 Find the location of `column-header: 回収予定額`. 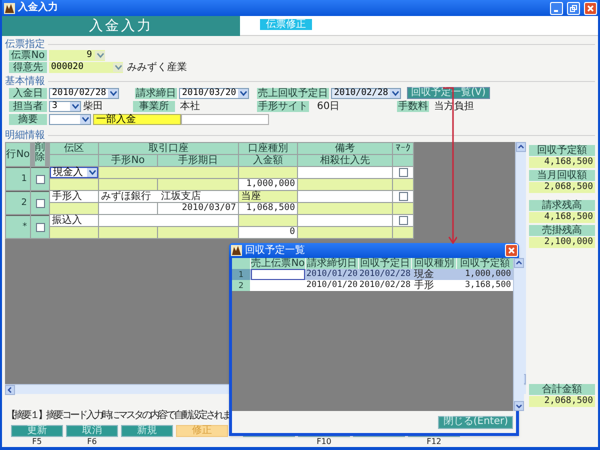

column-header: 回収予定額 is located at coordinates (485, 263).